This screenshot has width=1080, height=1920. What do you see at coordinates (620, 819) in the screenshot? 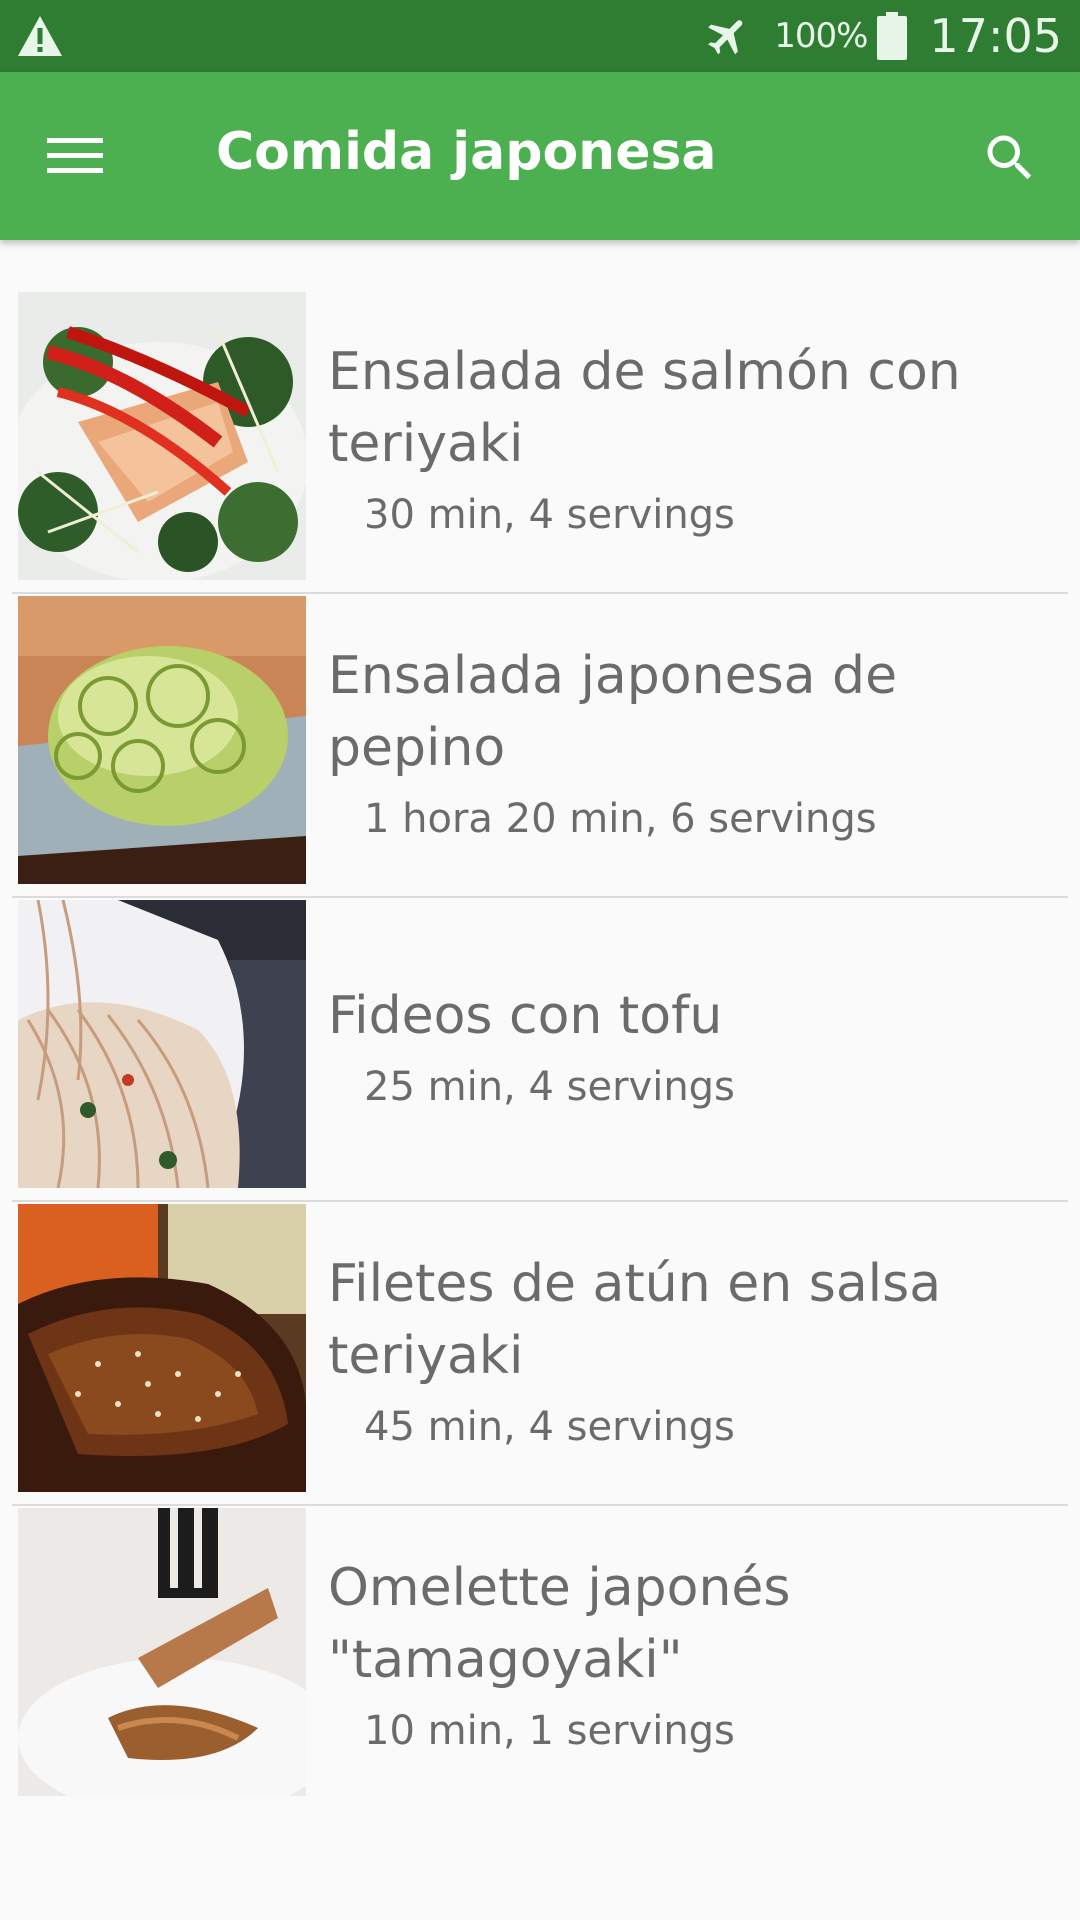
I see `recipe-meta: 1 hora 20 min, 6 servings` at bounding box center [620, 819].